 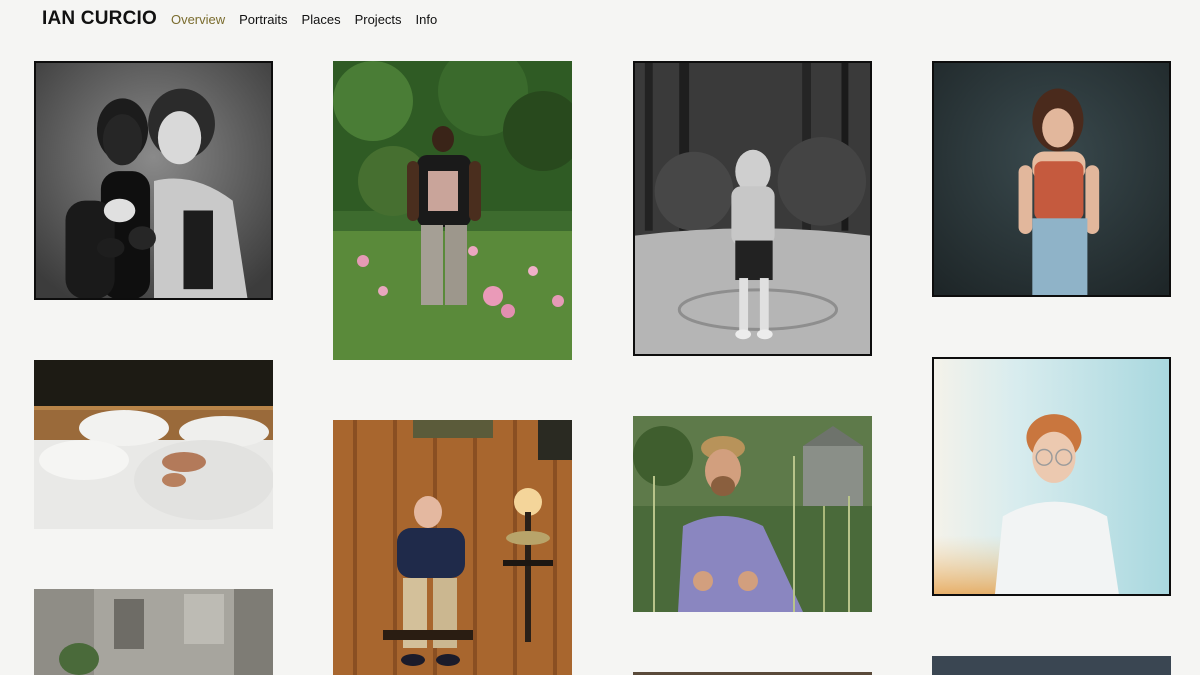 I want to click on nav-item-projects: Projects, so click(x=378, y=19).